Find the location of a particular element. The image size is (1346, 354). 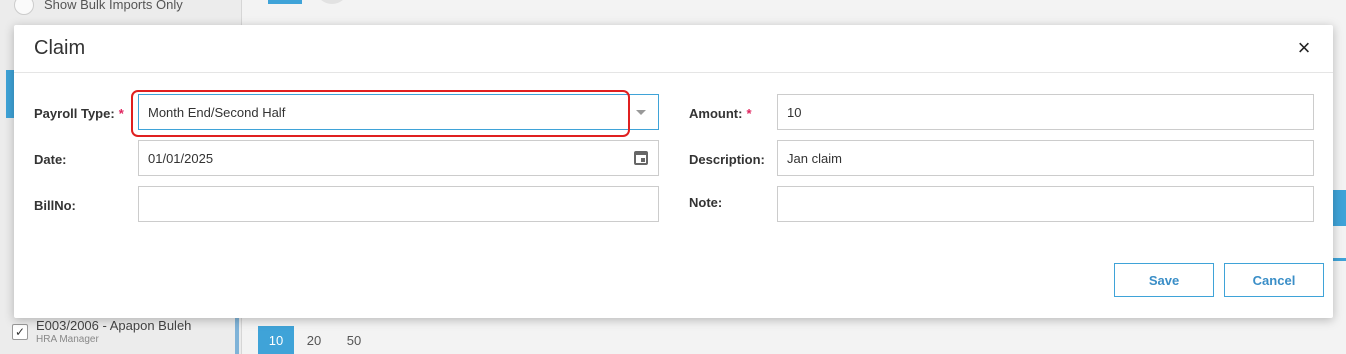

description-label: Description: is located at coordinates (727, 159).